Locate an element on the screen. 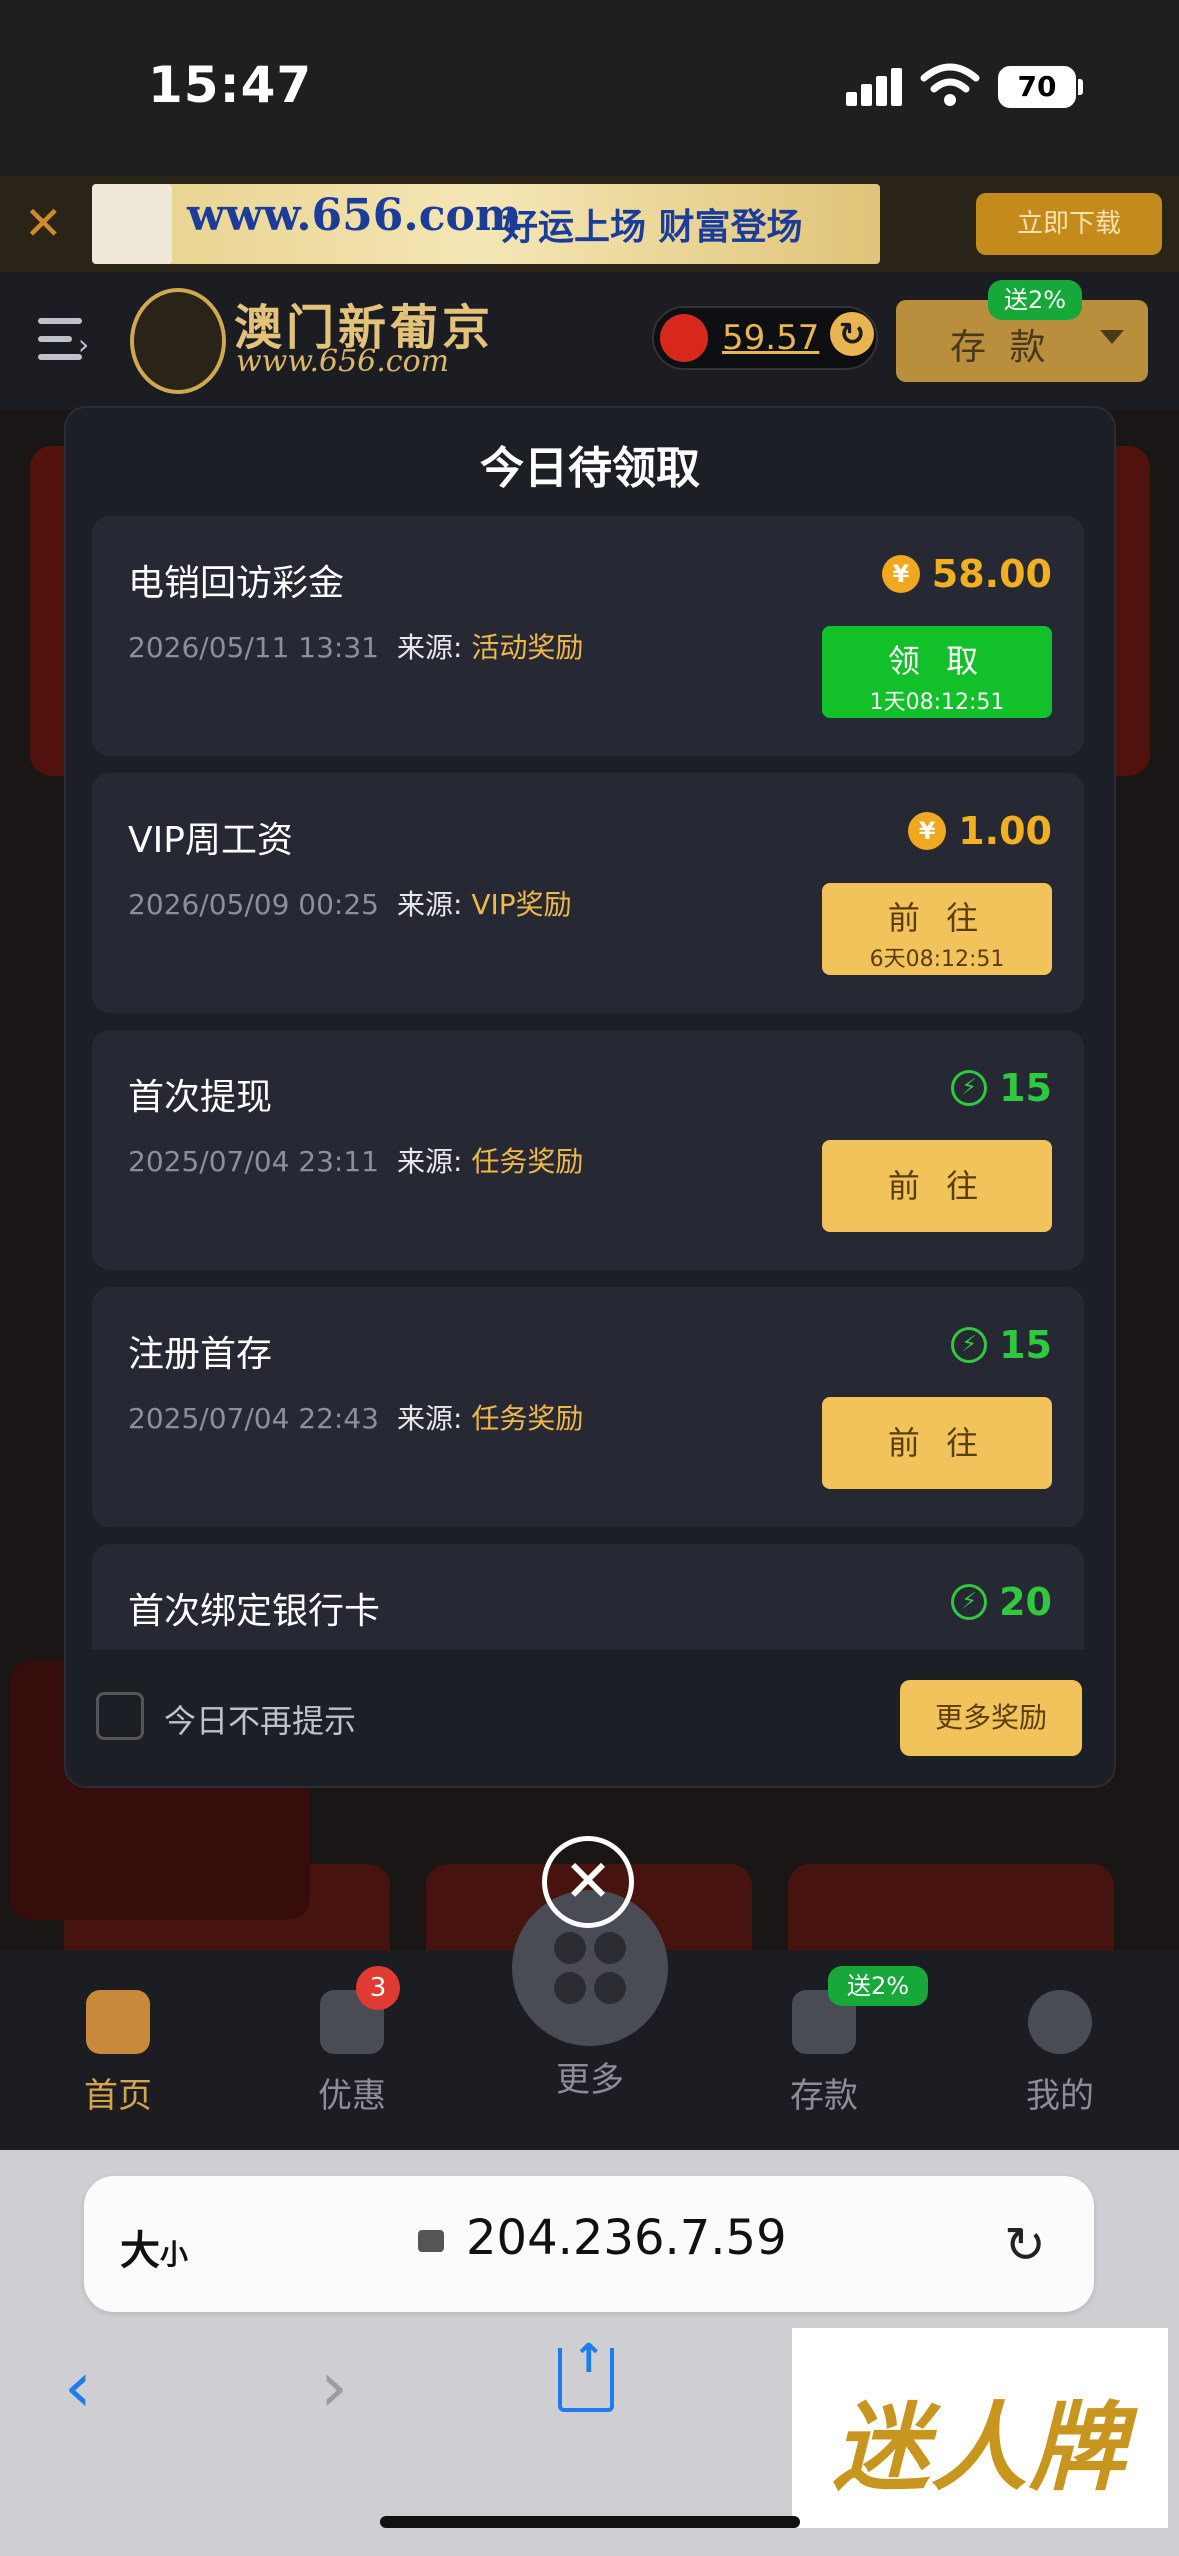 This screenshot has height=2556, width=1179. nav-deposit-label: 存款 is located at coordinates (824, 2096).